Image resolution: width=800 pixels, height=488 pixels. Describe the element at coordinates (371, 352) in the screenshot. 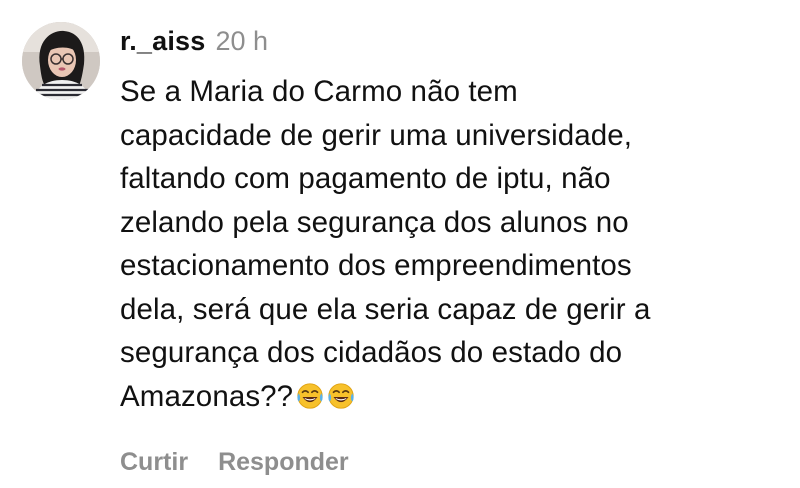

I see `comment-line: segurança dos cidadãos do estado do` at that location.